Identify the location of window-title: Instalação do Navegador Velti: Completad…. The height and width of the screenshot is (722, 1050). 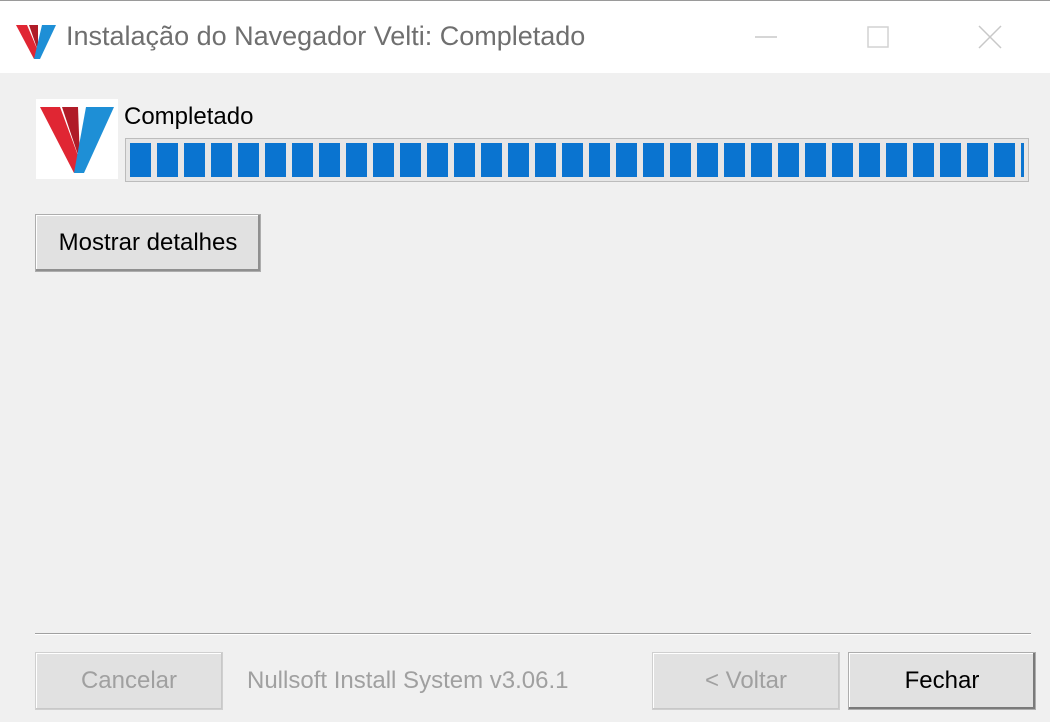
(326, 36).